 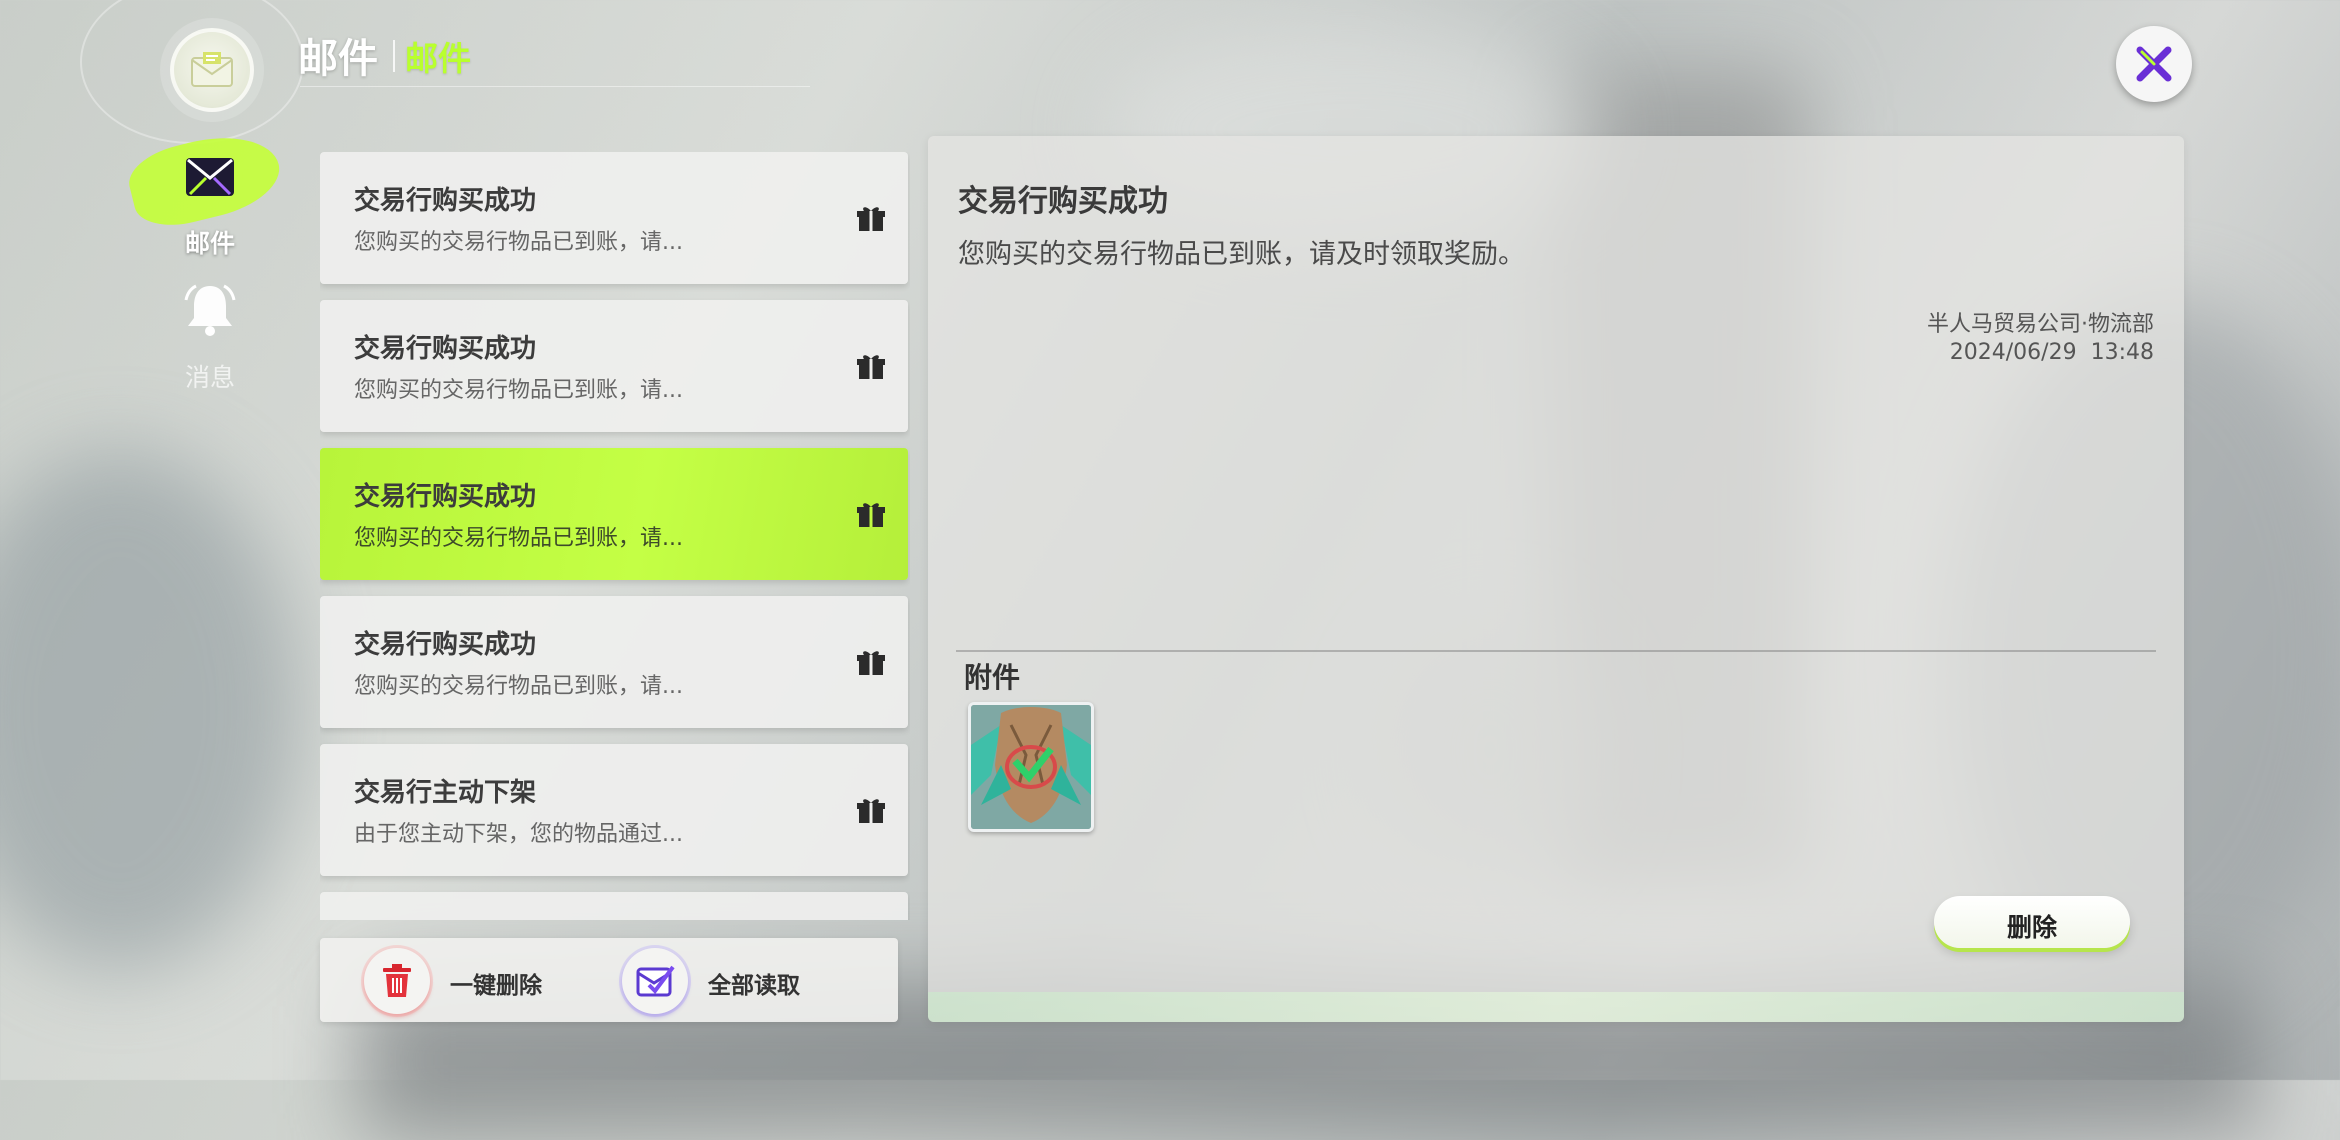 I want to click on delete-button: 删除, so click(x=2032, y=922).